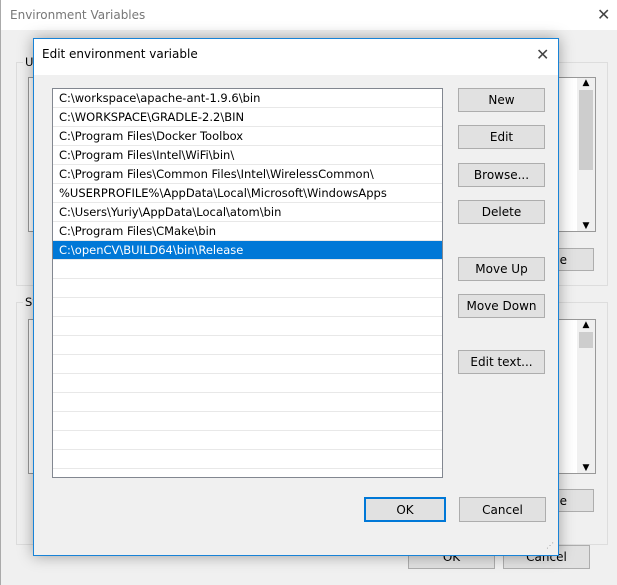 The height and width of the screenshot is (585, 617). I want to click on list-item: C:\Program Files\Intel\WiFi\bin\, so click(247, 155).